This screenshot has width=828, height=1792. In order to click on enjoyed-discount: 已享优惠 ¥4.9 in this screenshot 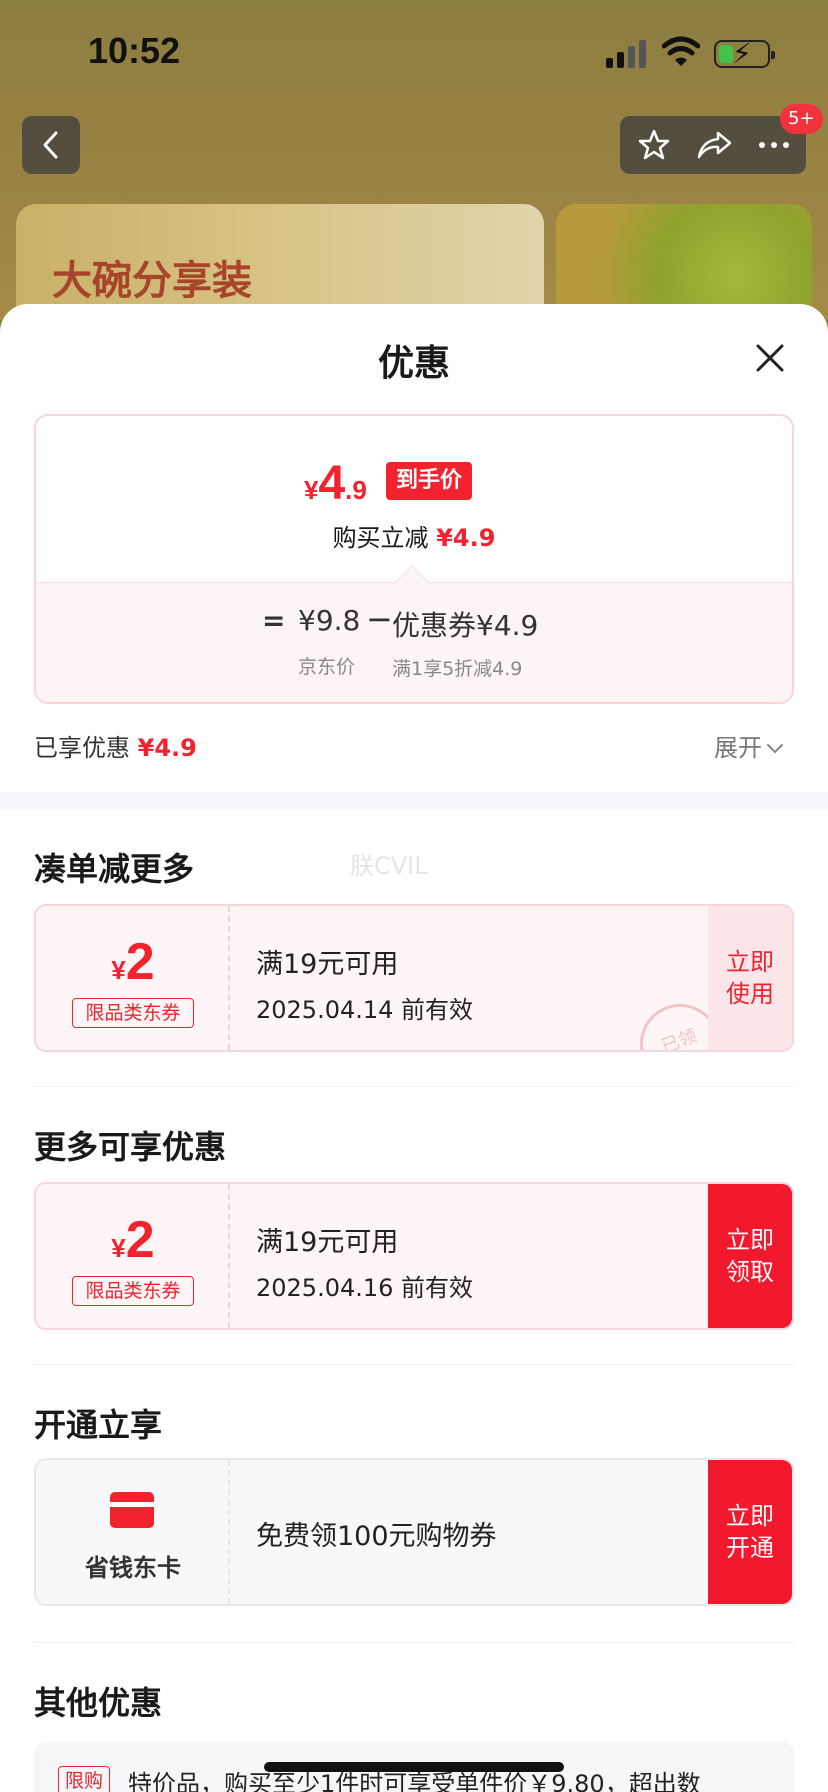, I will do `click(115, 745)`.